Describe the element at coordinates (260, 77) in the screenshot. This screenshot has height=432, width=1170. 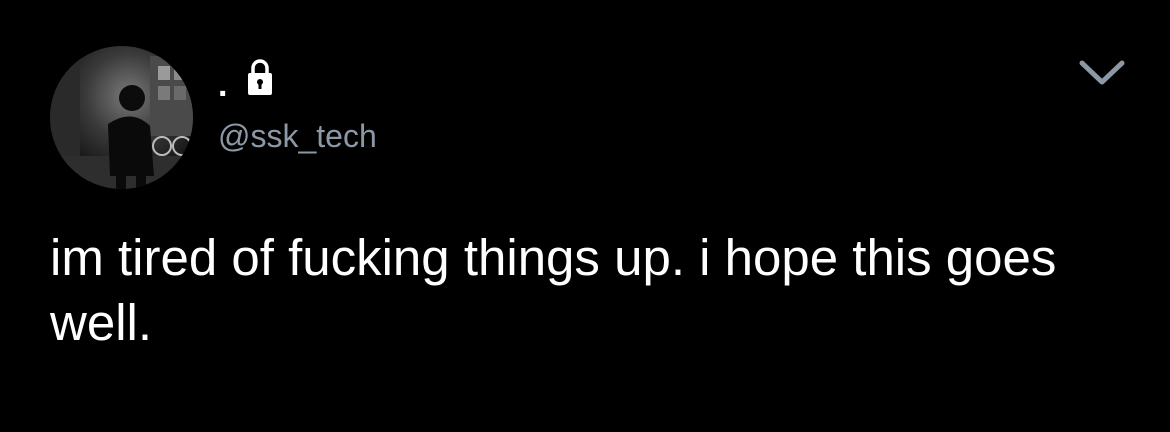
I see `lock-icon` at that location.